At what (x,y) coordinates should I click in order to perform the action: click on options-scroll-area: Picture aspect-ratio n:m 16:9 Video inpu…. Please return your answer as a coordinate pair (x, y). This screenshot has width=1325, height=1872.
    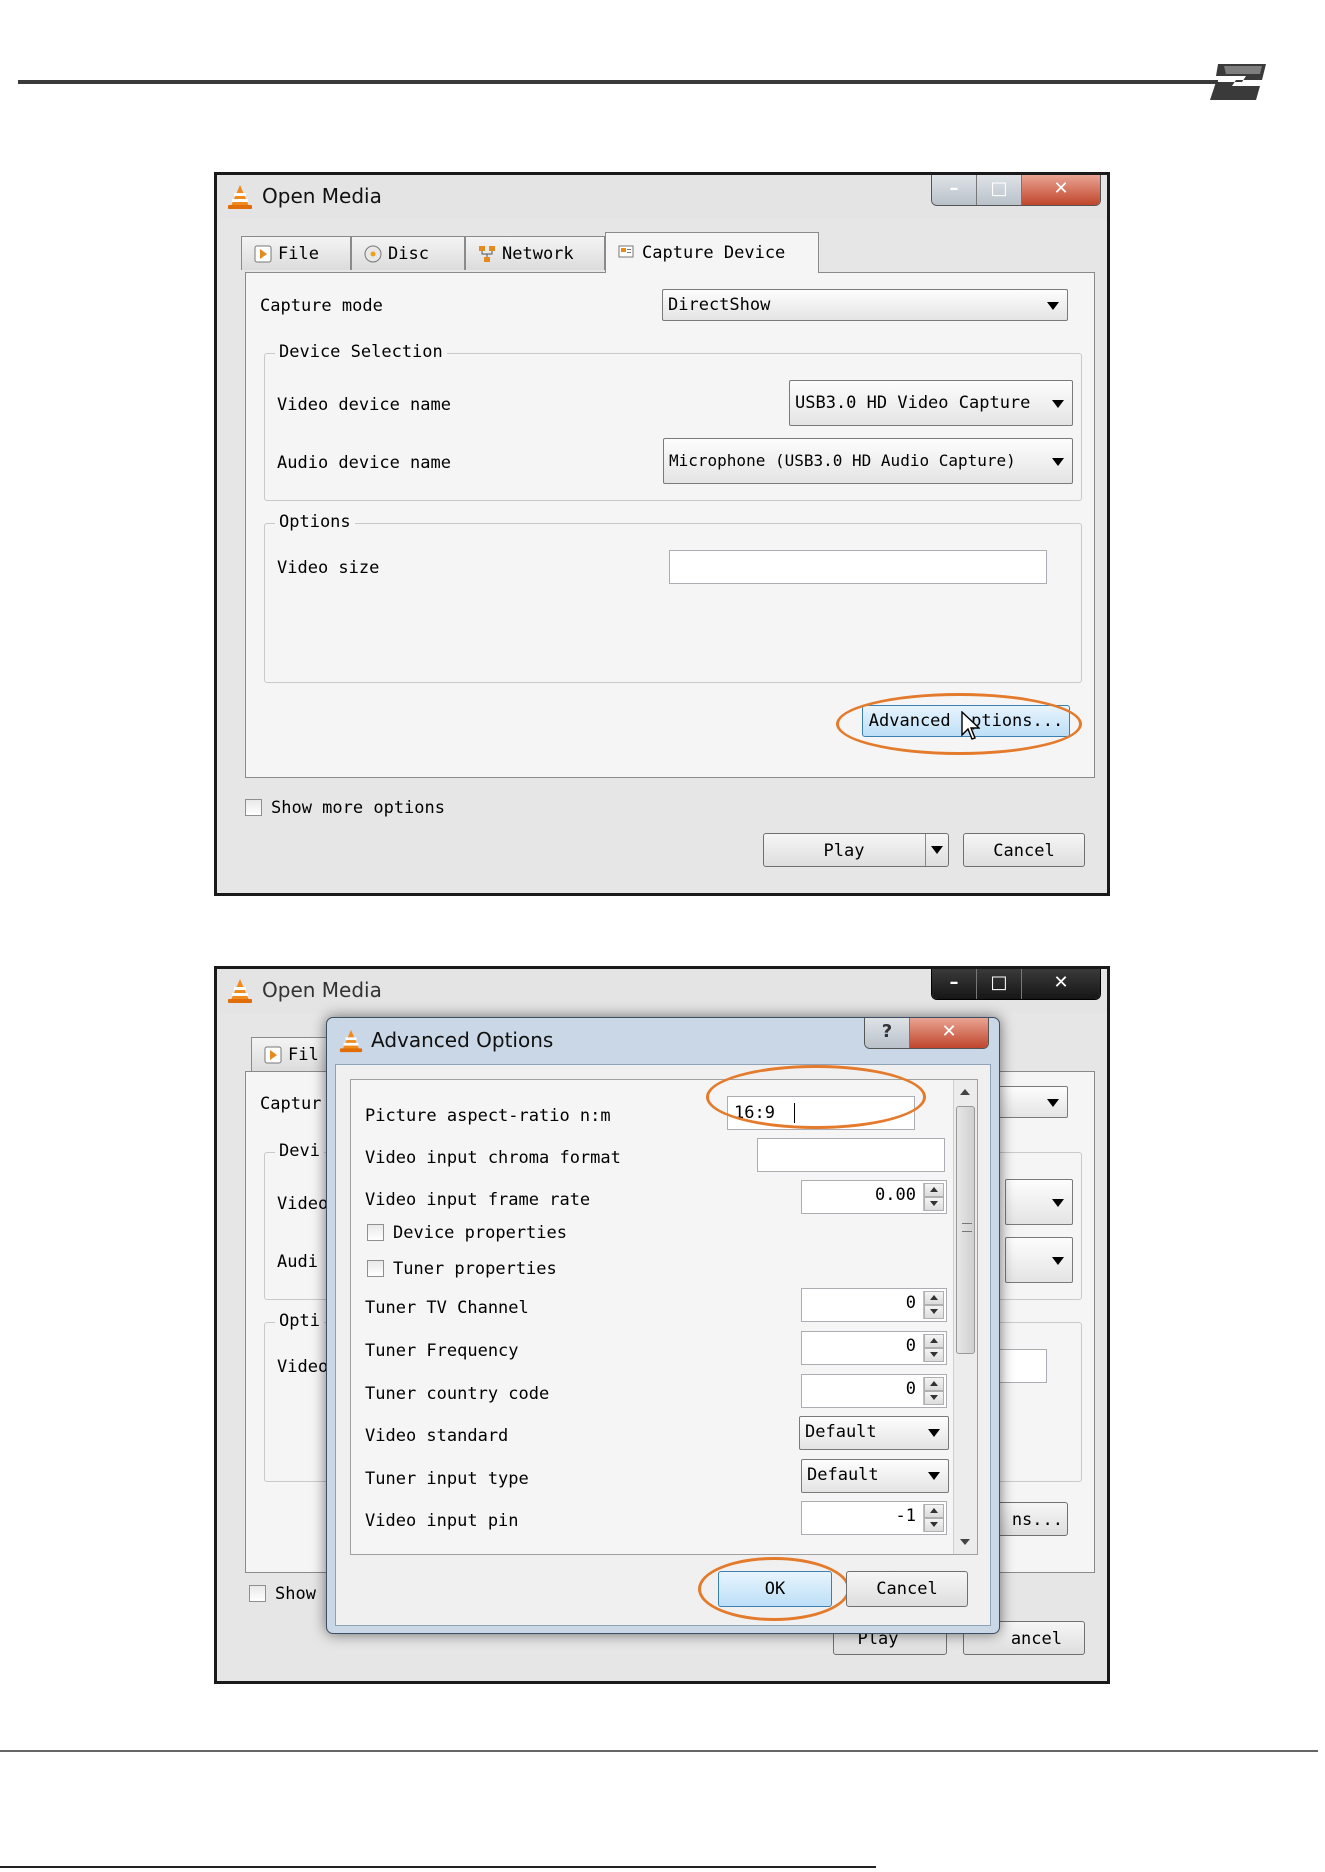
    Looking at the image, I should click on (664, 1317).